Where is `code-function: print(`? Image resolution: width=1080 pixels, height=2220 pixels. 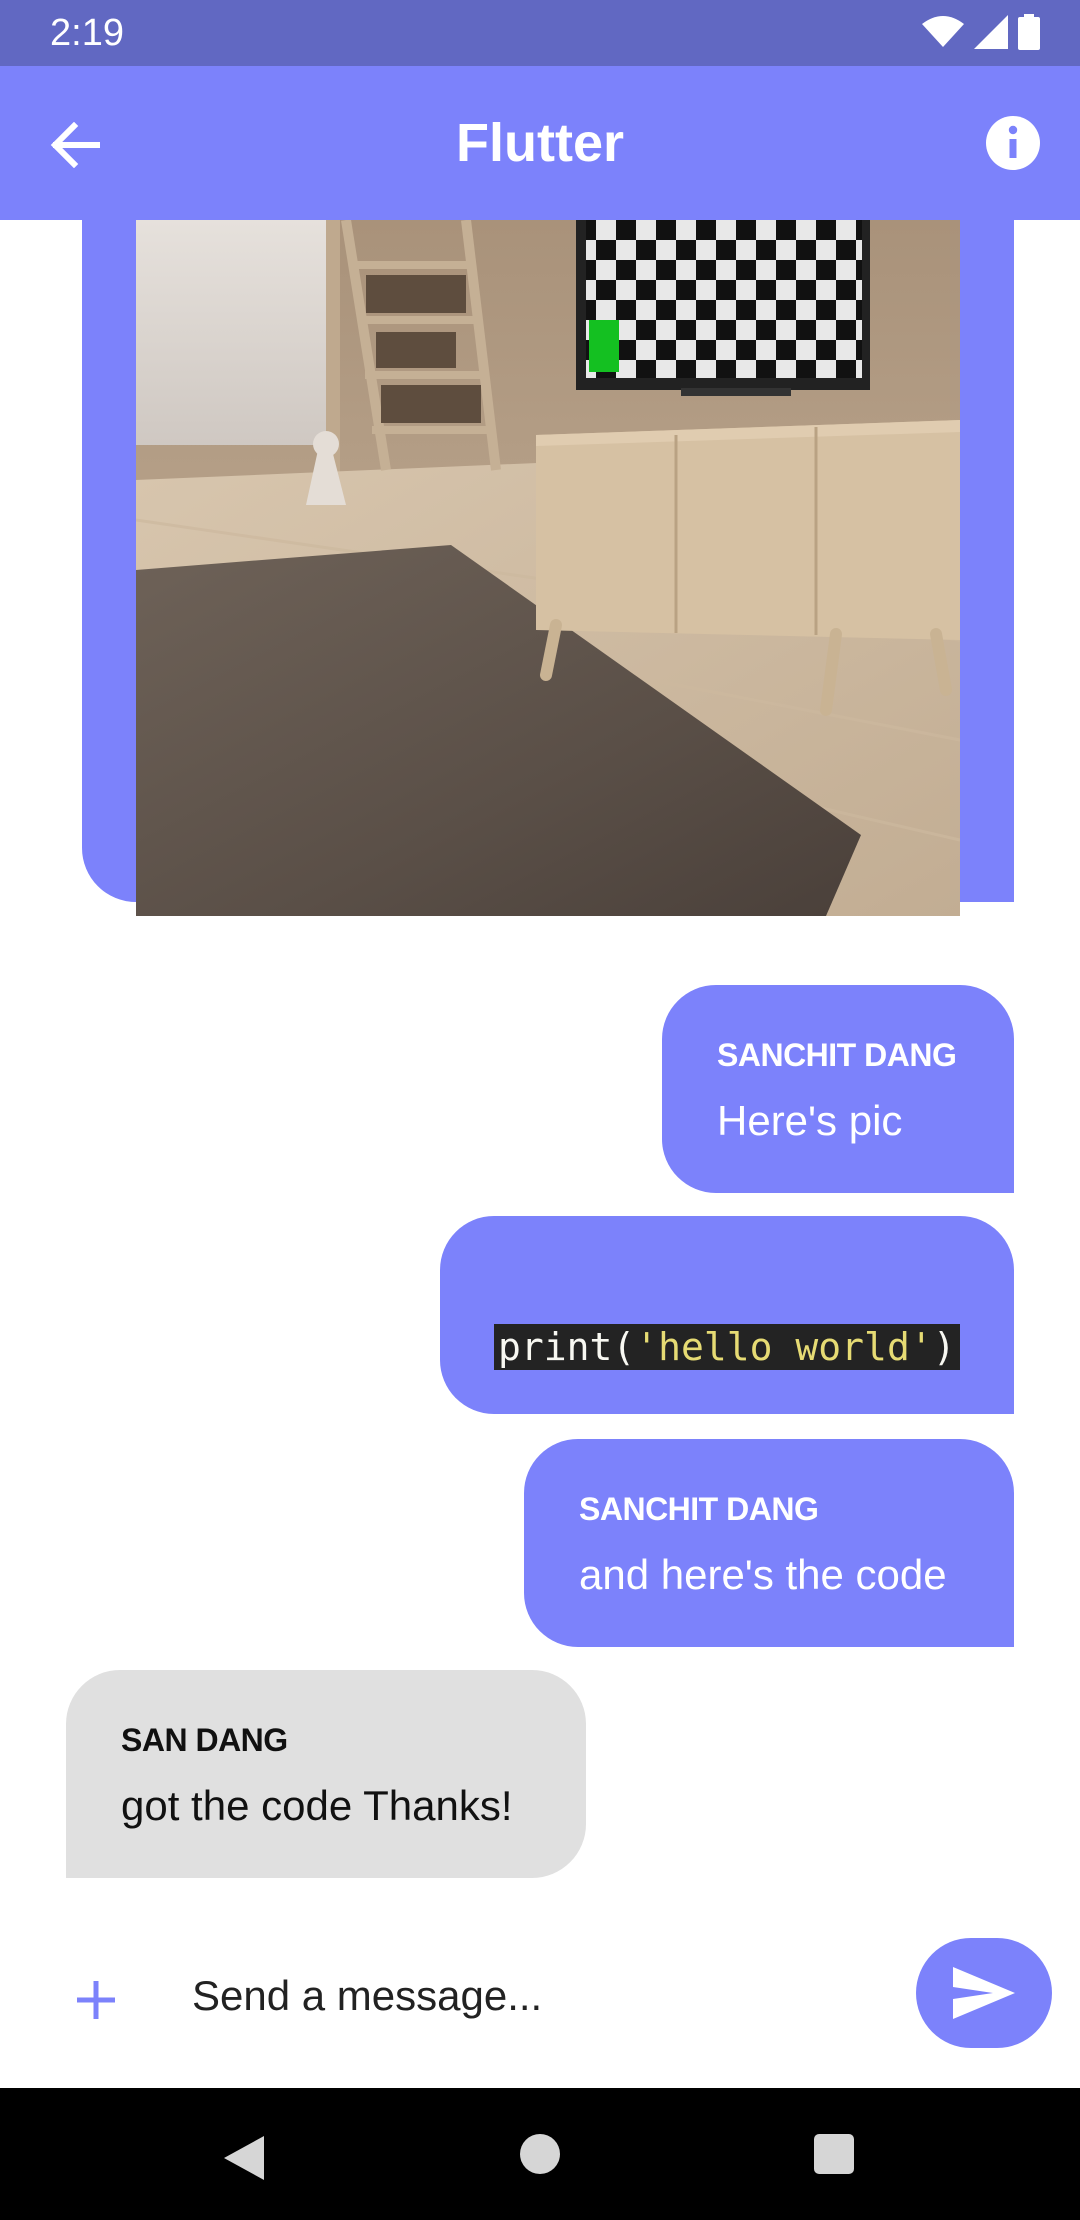 code-function: print( is located at coordinates (567, 1347).